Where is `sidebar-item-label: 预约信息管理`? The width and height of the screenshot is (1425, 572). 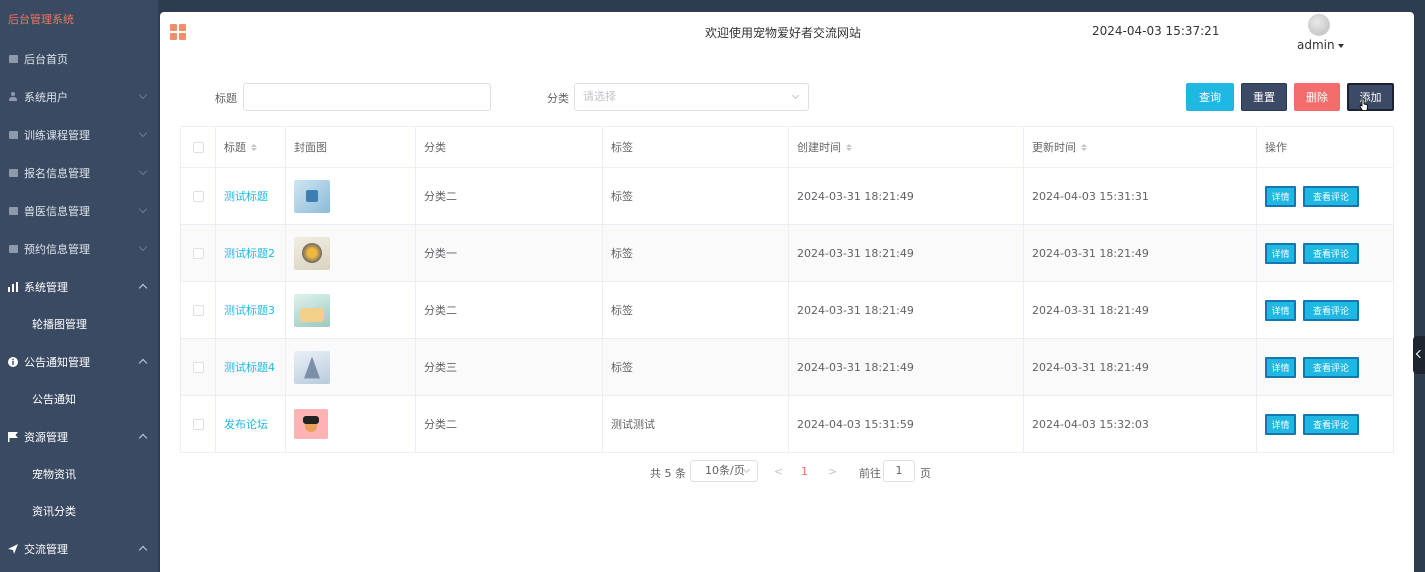
sidebar-item-label: 预约信息管理 is located at coordinates (57, 249).